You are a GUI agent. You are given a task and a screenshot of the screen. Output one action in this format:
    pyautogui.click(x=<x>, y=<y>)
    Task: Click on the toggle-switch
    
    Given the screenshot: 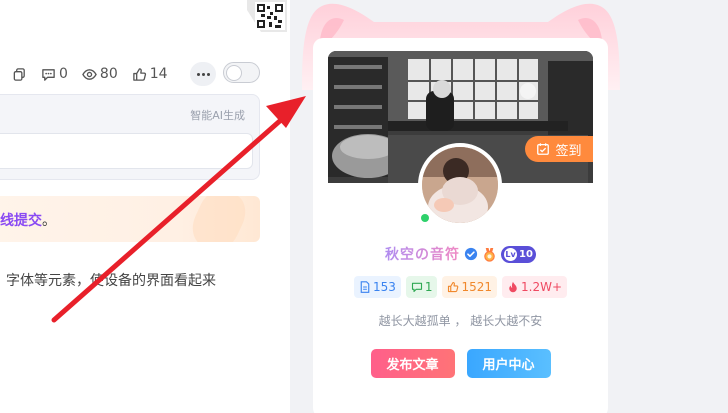 What is the action you would take?
    pyautogui.click(x=241, y=72)
    